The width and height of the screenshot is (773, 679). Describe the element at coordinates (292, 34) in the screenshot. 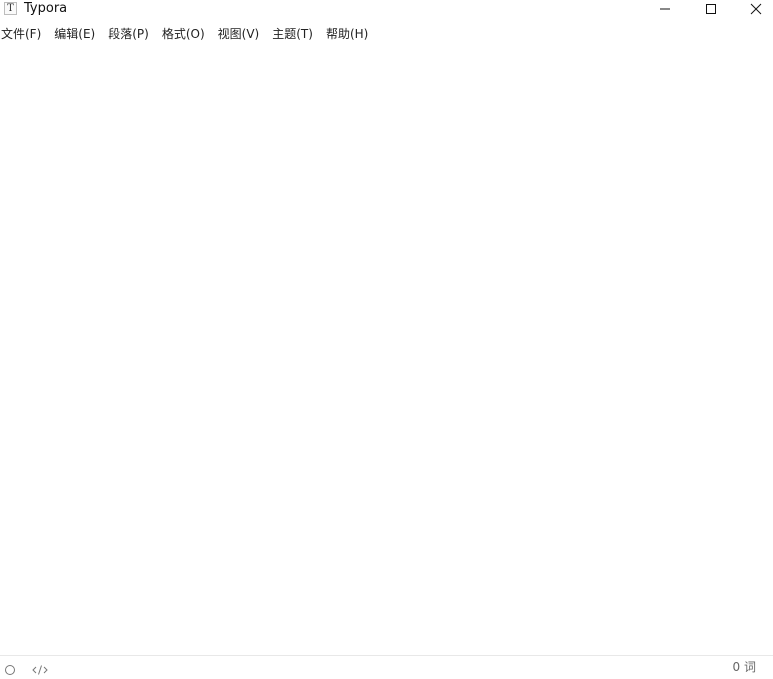

I see `menu-theme: 主题(T)` at that location.